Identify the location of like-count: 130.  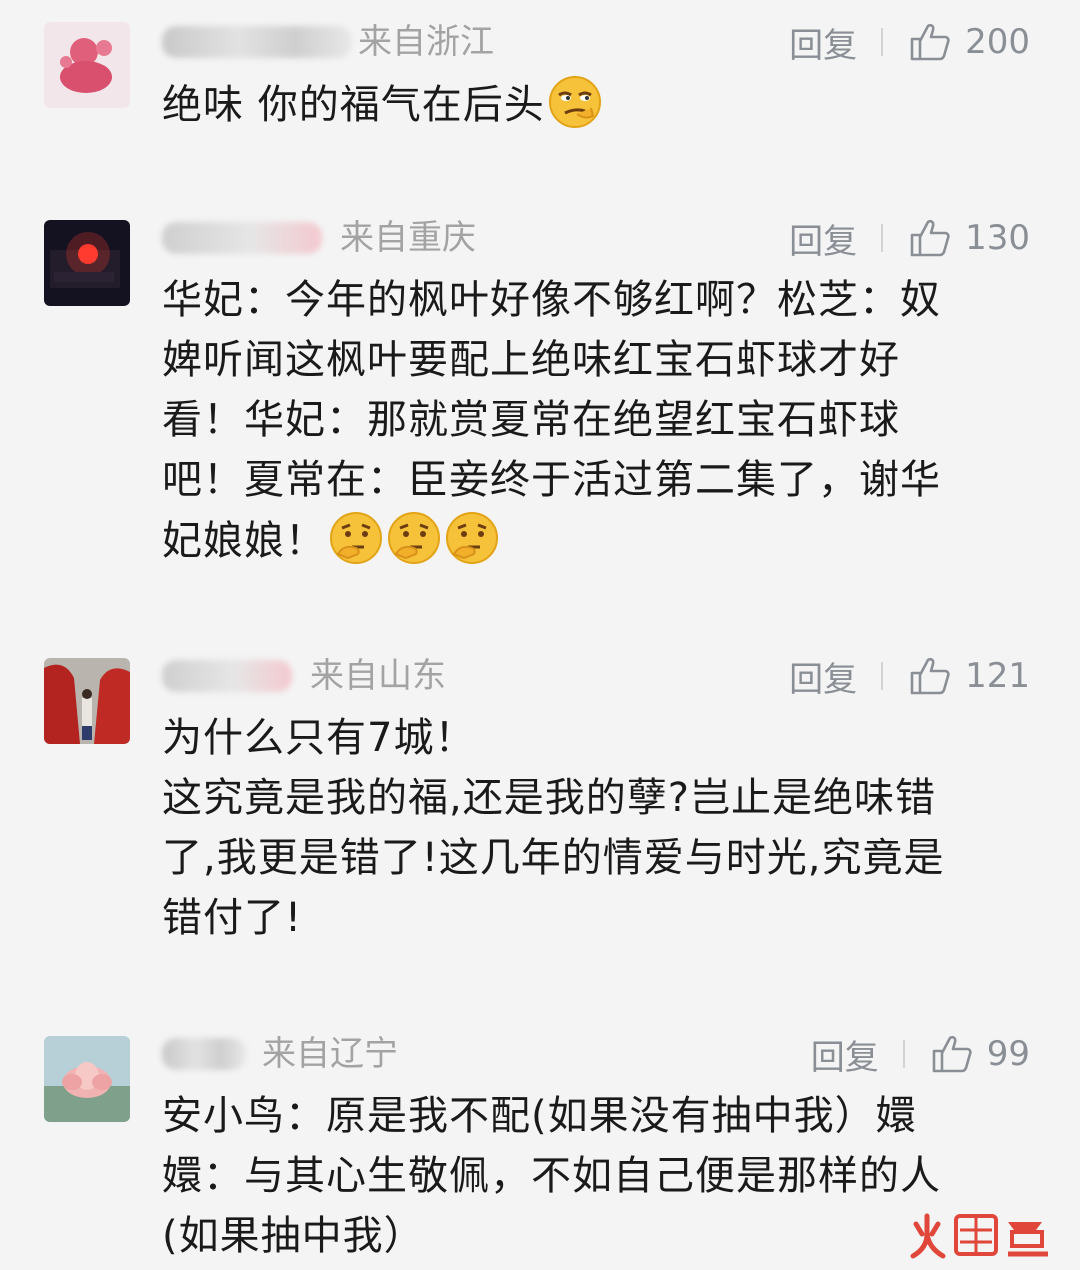
(997, 238).